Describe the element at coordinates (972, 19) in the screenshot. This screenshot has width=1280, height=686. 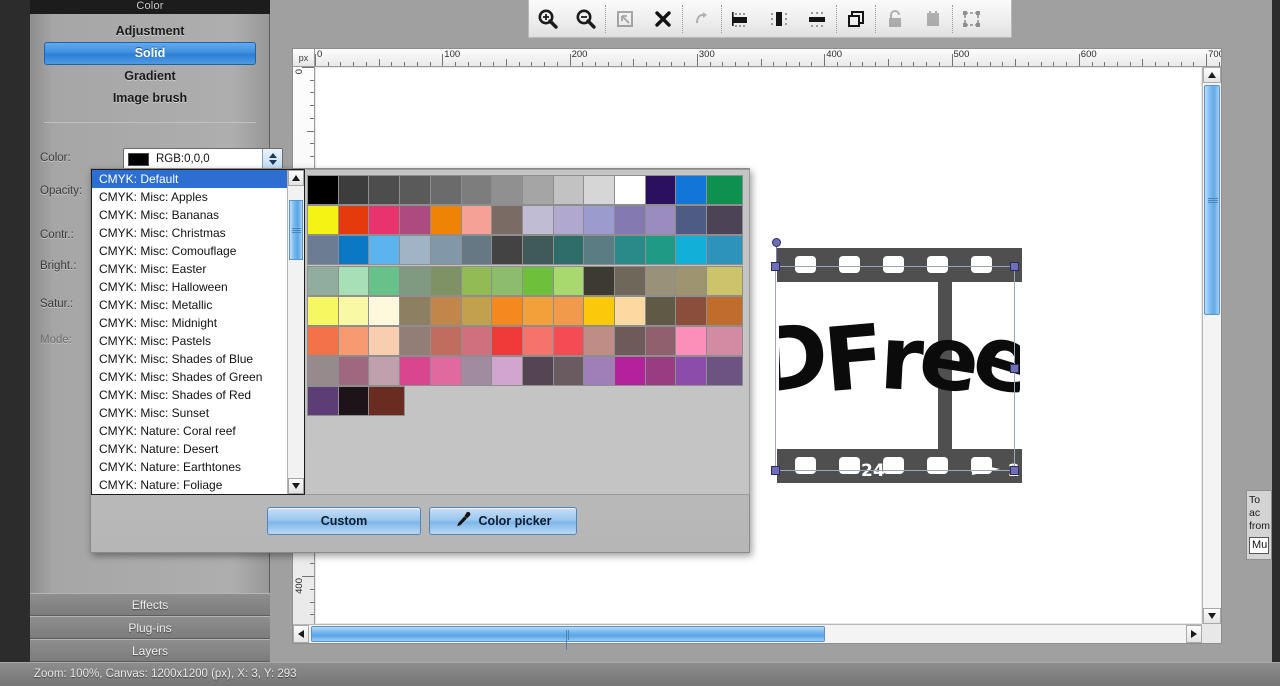
I see `transform-icon` at that location.